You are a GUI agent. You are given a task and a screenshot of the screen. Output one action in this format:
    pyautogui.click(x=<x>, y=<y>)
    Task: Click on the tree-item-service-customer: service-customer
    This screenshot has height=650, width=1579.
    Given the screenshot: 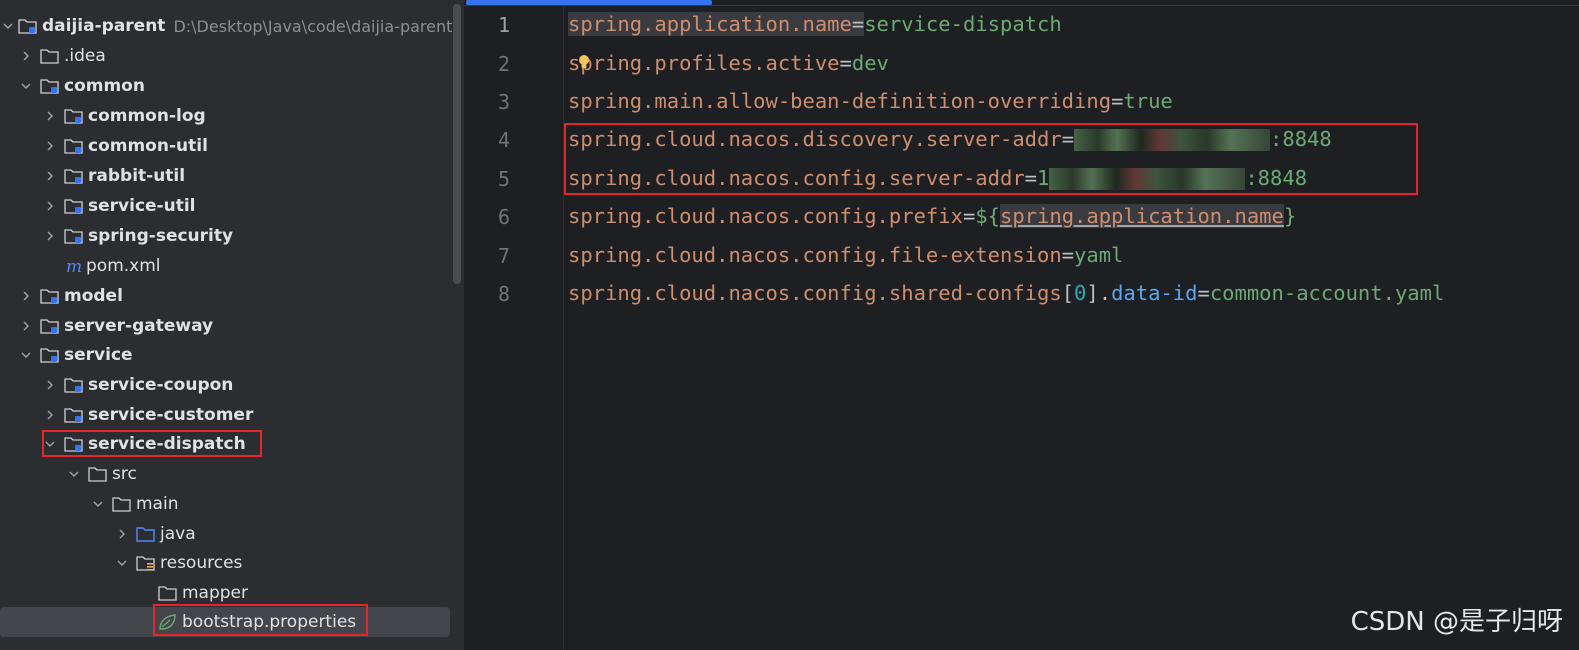 What is the action you would take?
    pyautogui.click(x=232, y=415)
    